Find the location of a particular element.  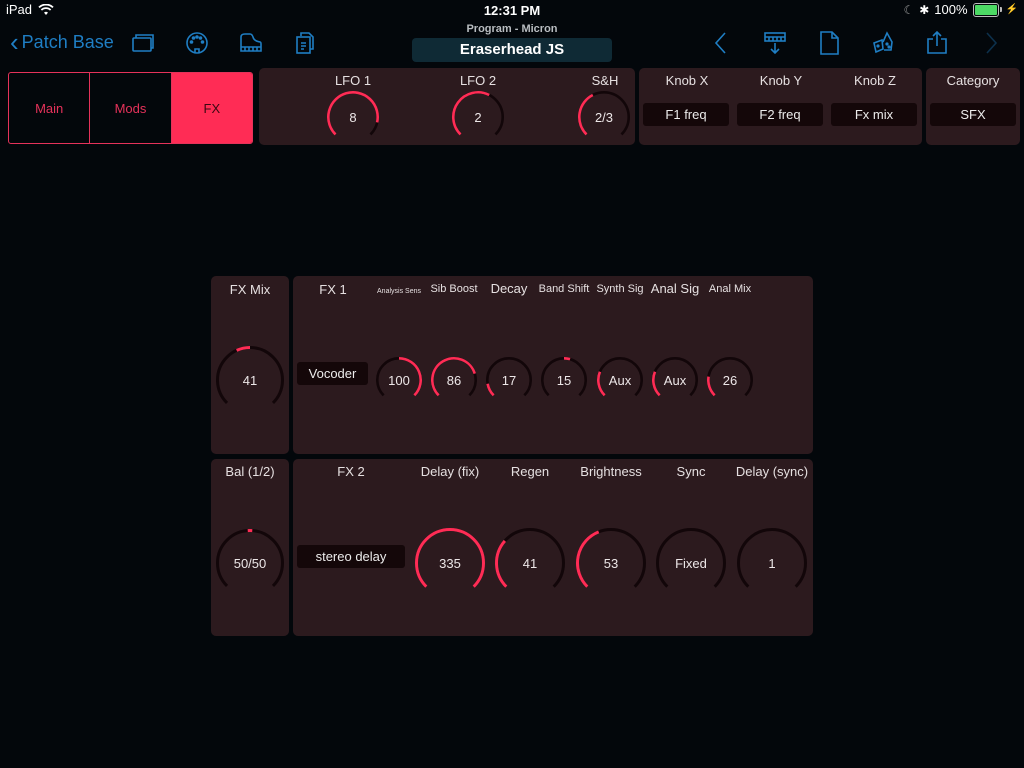

lfo2-knob: 2 is located at coordinates (478, 117).